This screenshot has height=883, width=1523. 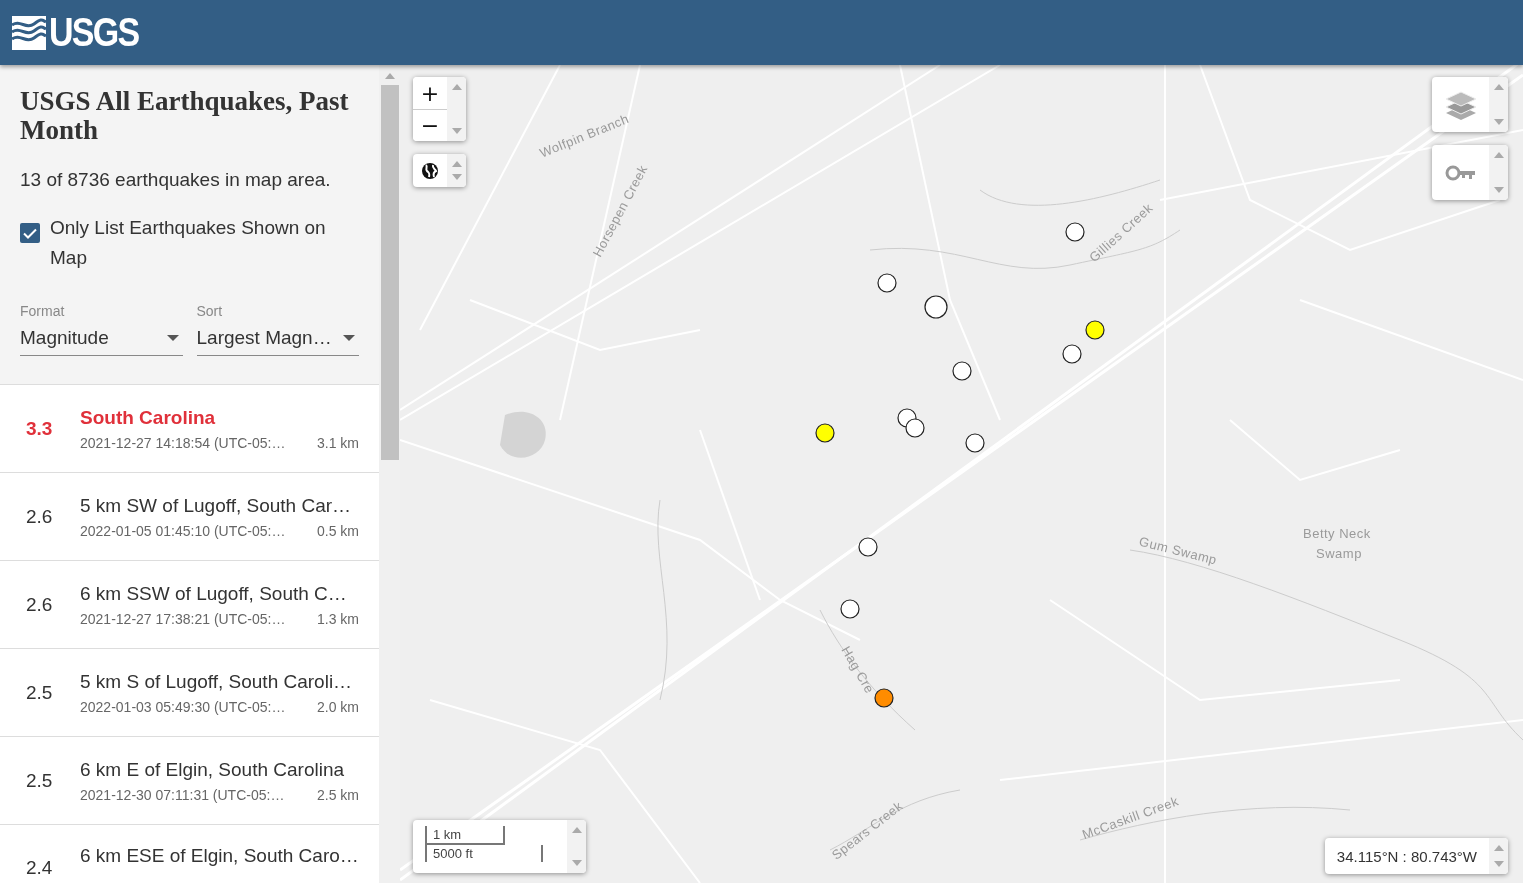 I want to click on map-label: Betty Neck Swamp, so click(x=1337, y=543).